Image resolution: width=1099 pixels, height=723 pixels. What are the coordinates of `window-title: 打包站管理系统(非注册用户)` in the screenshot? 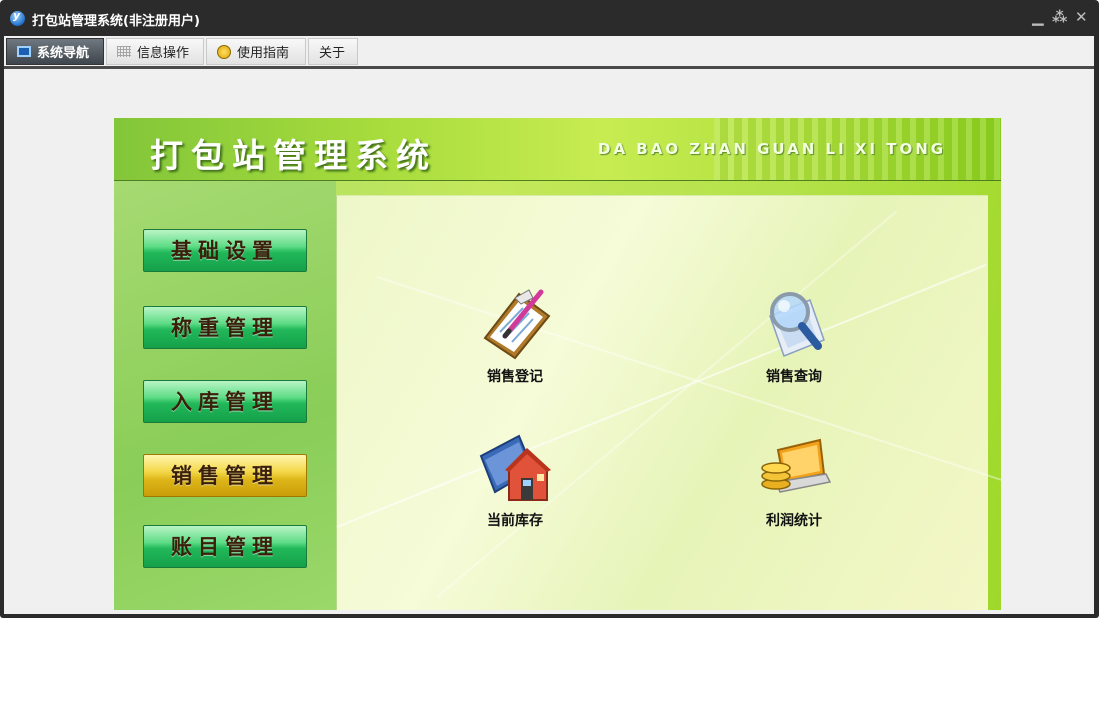 It's located at (116, 21).